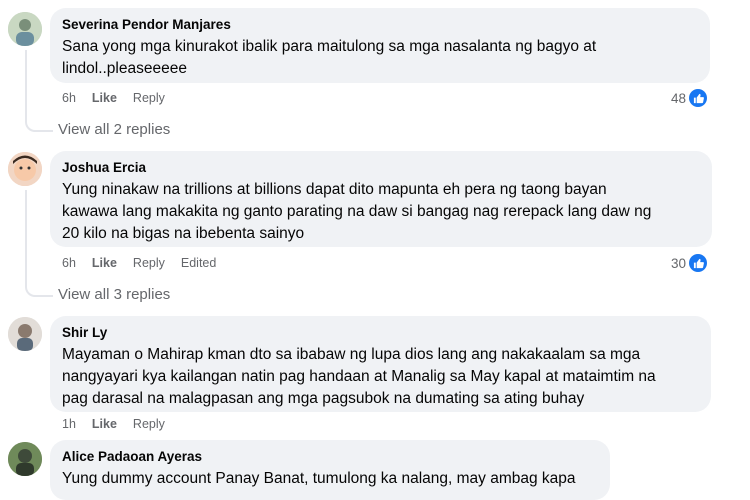 This screenshot has width=750, height=500. I want to click on edited-label: Edited, so click(198, 263).